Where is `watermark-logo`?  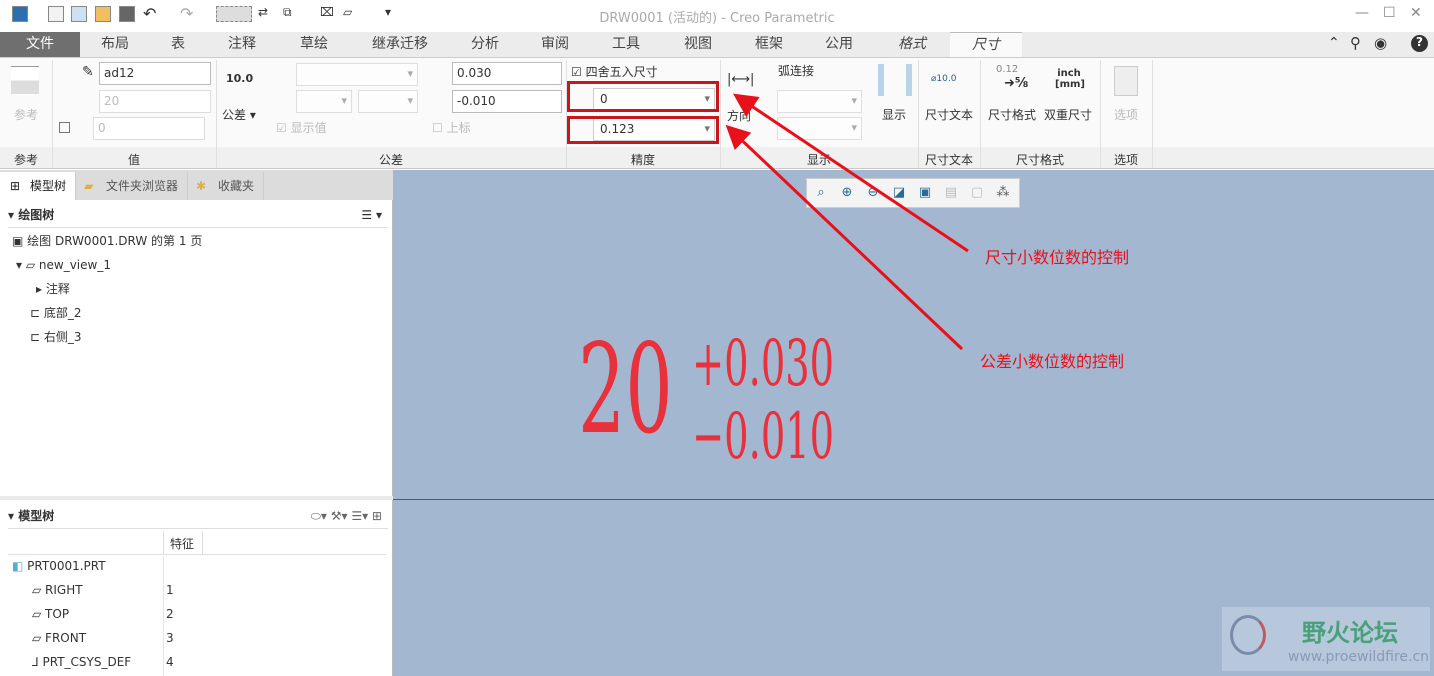 watermark-logo is located at coordinates (1248, 635).